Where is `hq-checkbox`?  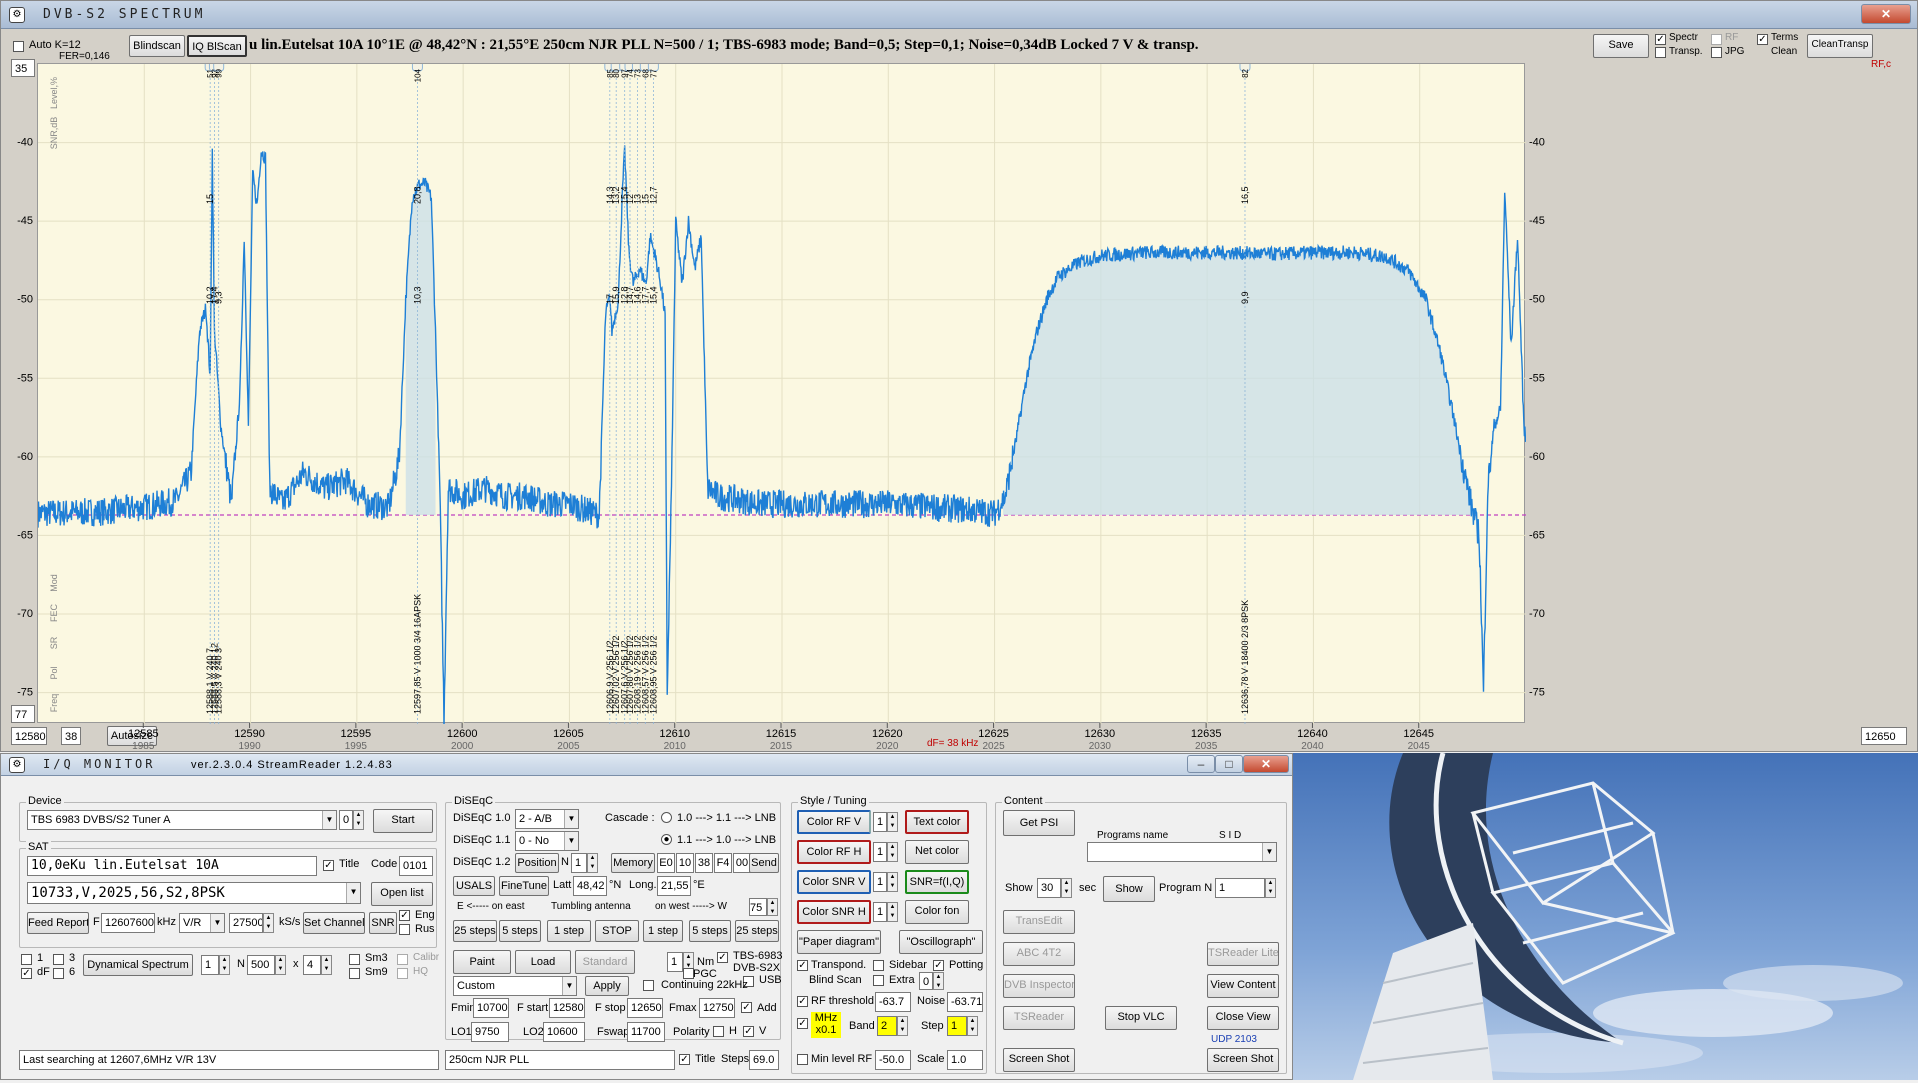 hq-checkbox is located at coordinates (402, 973).